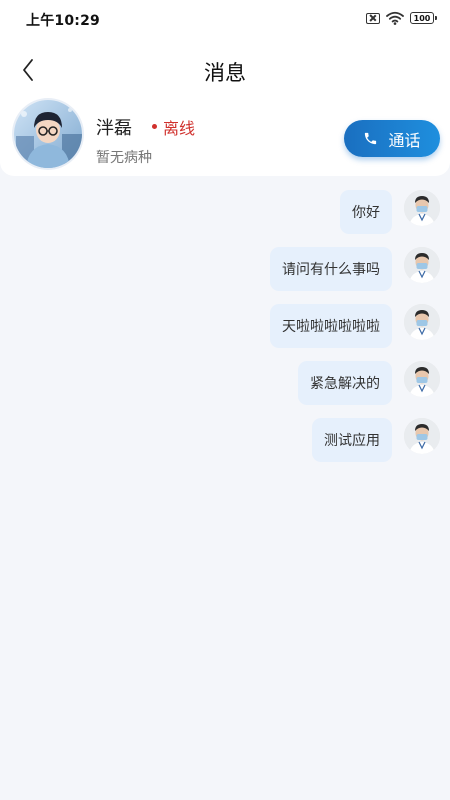 This screenshot has width=450, height=800. Describe the element at coordinates (225, 442) in the screenshot. I see `message-row: 测试应用` at that location.